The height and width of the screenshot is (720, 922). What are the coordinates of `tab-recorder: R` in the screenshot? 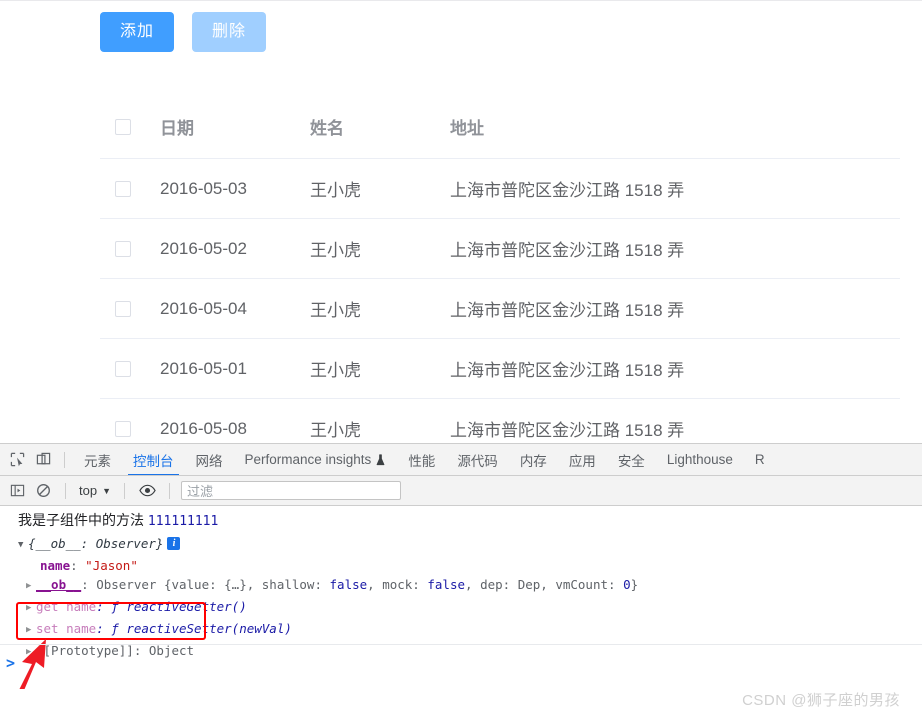 It's located at (760, 459).